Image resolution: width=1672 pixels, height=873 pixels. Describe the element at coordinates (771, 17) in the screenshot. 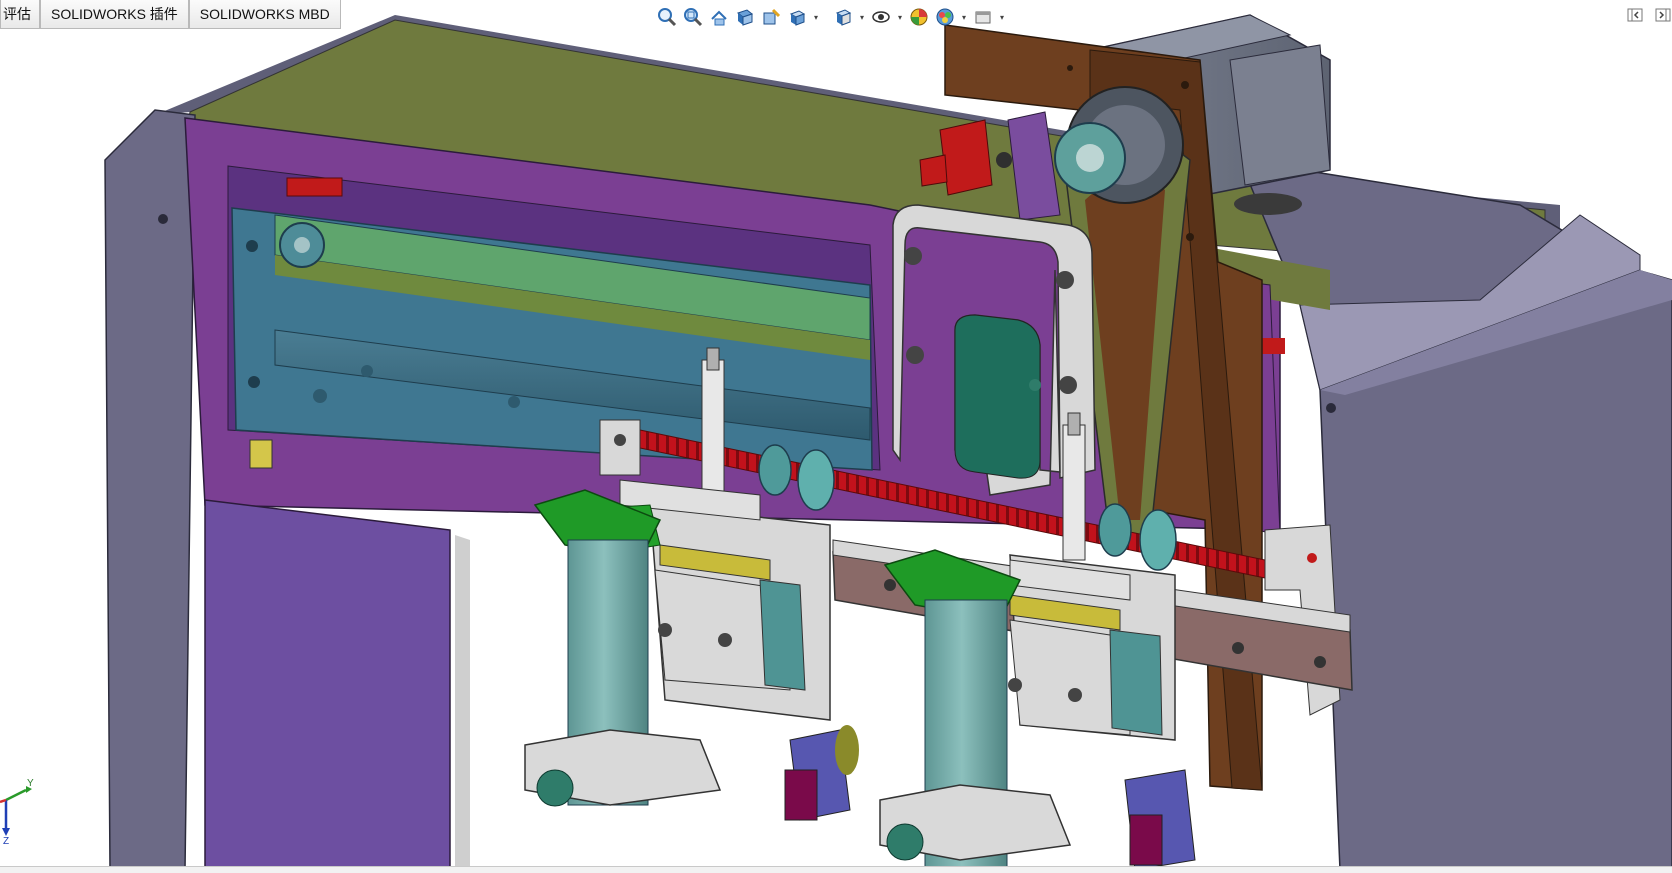

I see `dynamic-annotation-icon` at that location.